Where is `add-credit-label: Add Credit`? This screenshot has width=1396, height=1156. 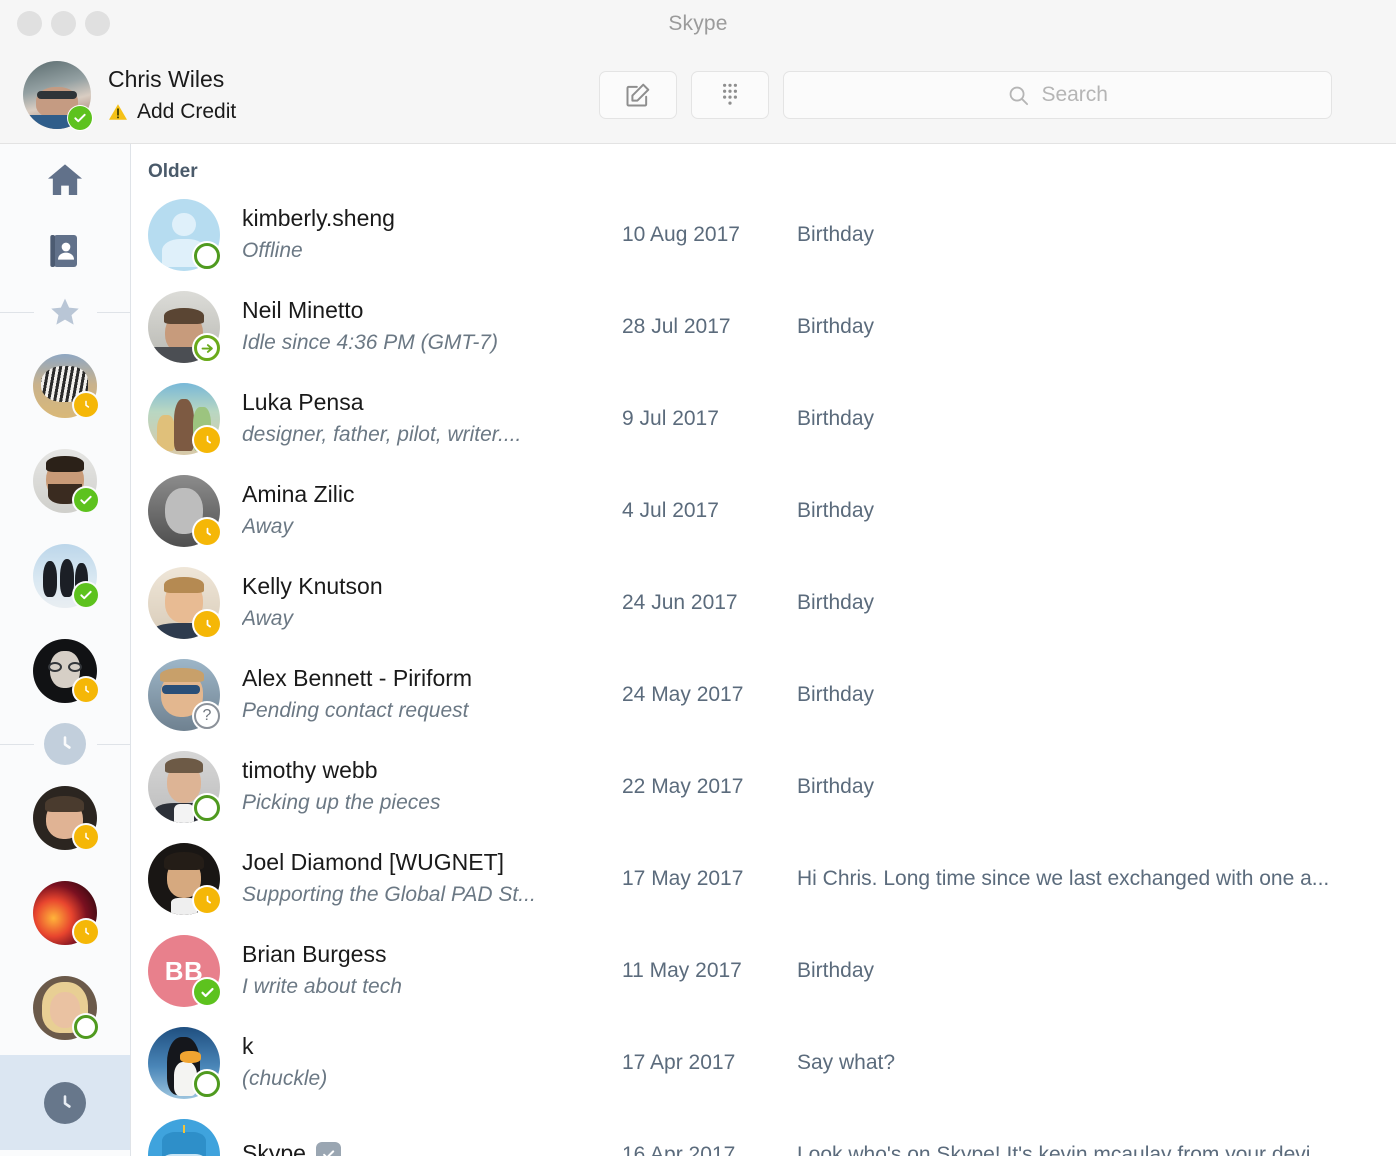
add-credit-label: Add Credit is located at coordinates (187, 111).